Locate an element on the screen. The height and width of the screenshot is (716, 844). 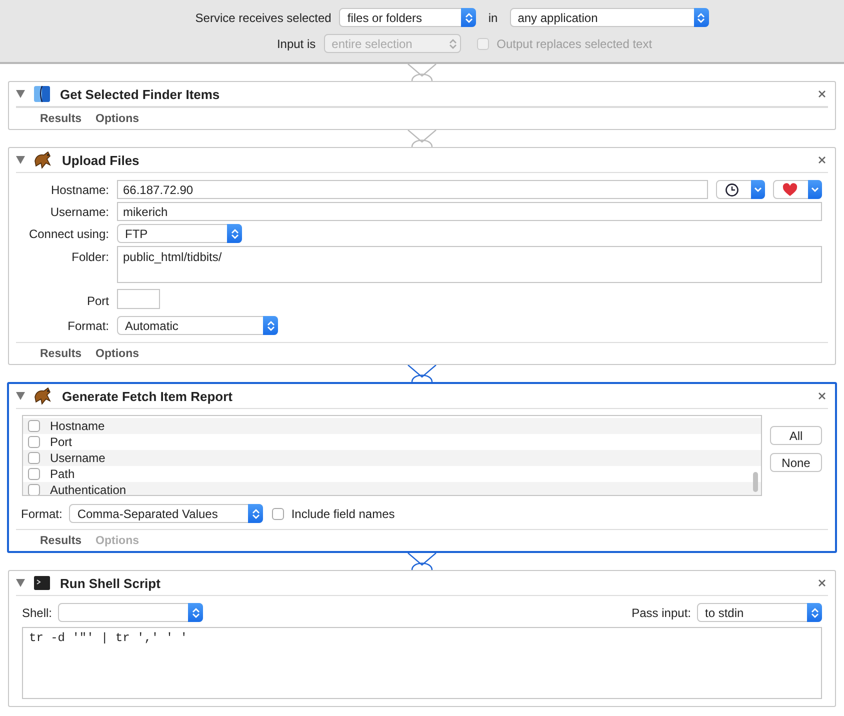
action-title: Run Shell Script is located at coordinates (111, 583).